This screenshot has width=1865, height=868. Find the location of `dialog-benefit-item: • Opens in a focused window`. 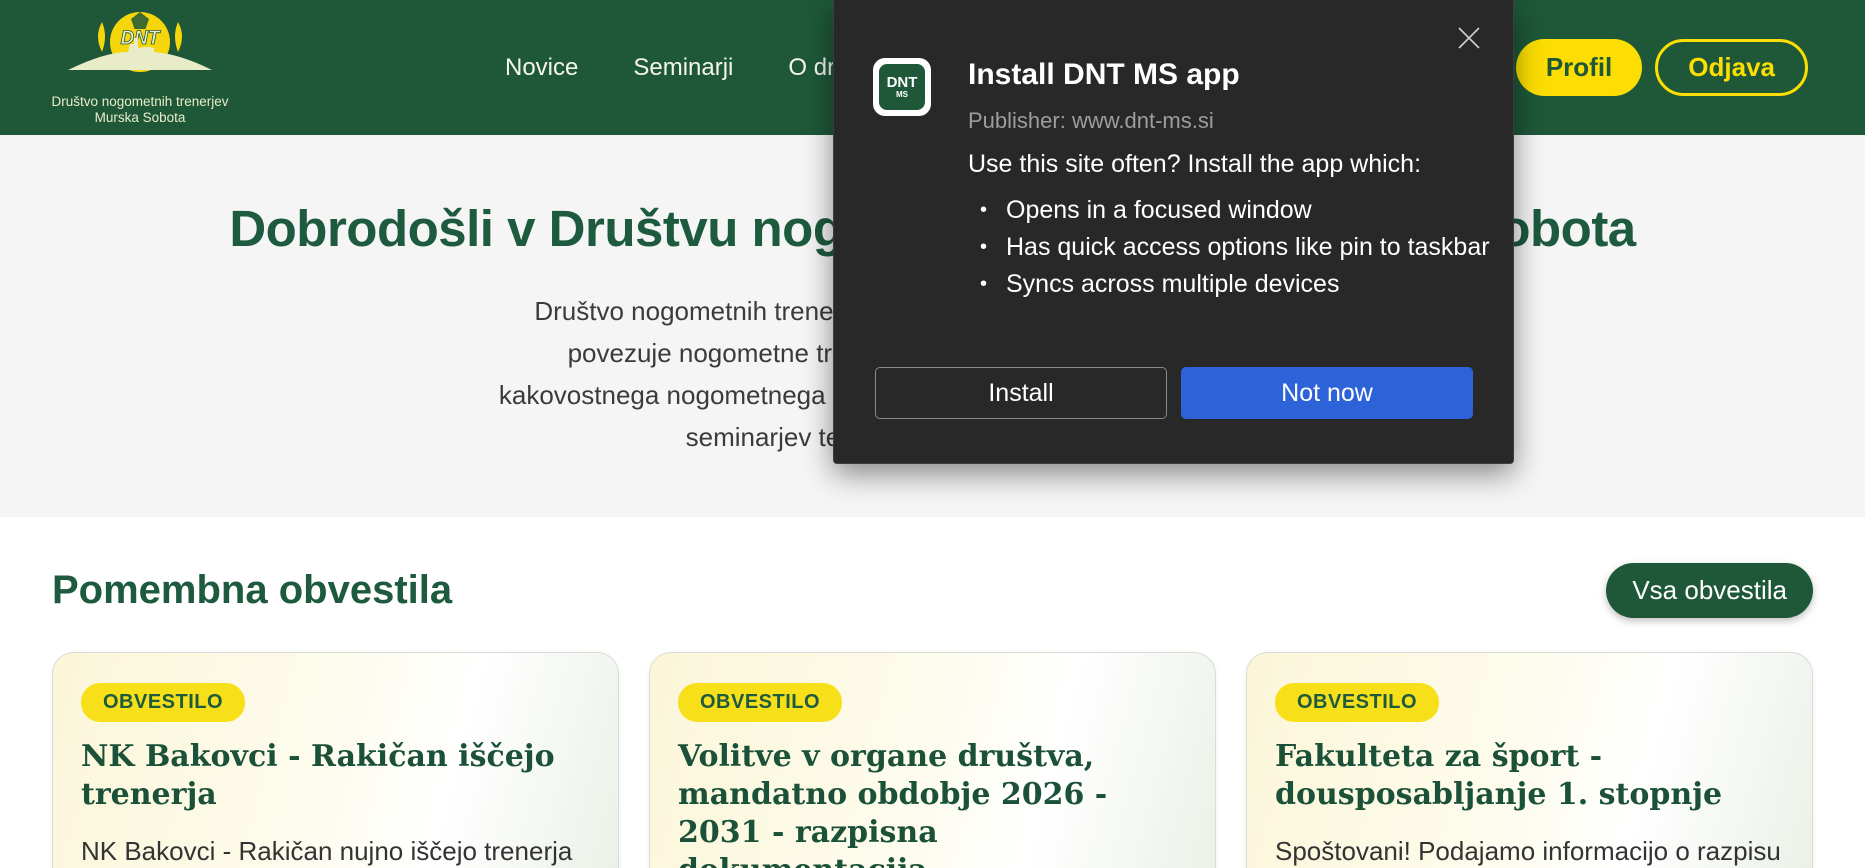

dialog-benefit-item: • Opens in a focused window is located at coordinates (1247, 210).